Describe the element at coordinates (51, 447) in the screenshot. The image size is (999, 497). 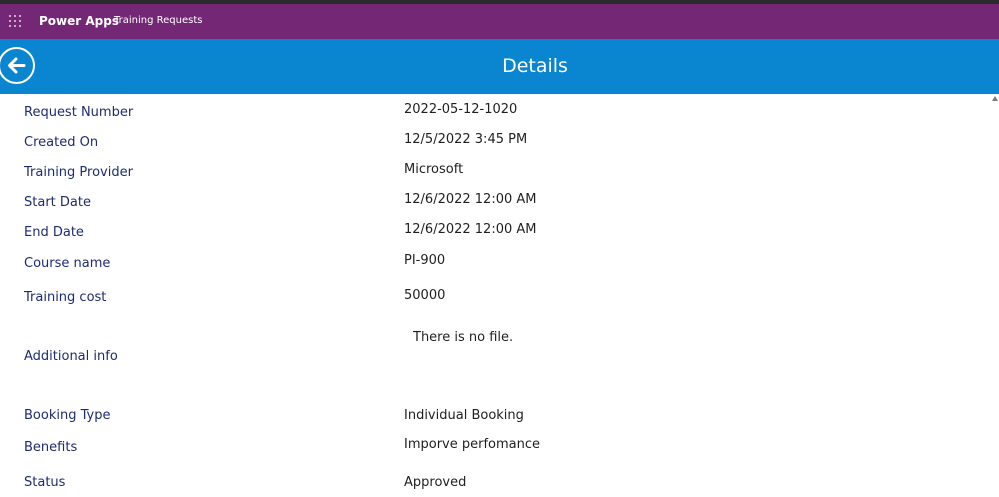
I see `field-label: Benefits` at that location.